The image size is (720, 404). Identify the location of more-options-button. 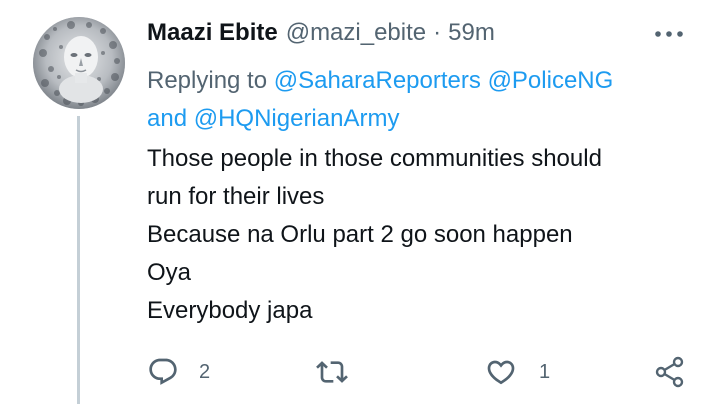
(669, 34).